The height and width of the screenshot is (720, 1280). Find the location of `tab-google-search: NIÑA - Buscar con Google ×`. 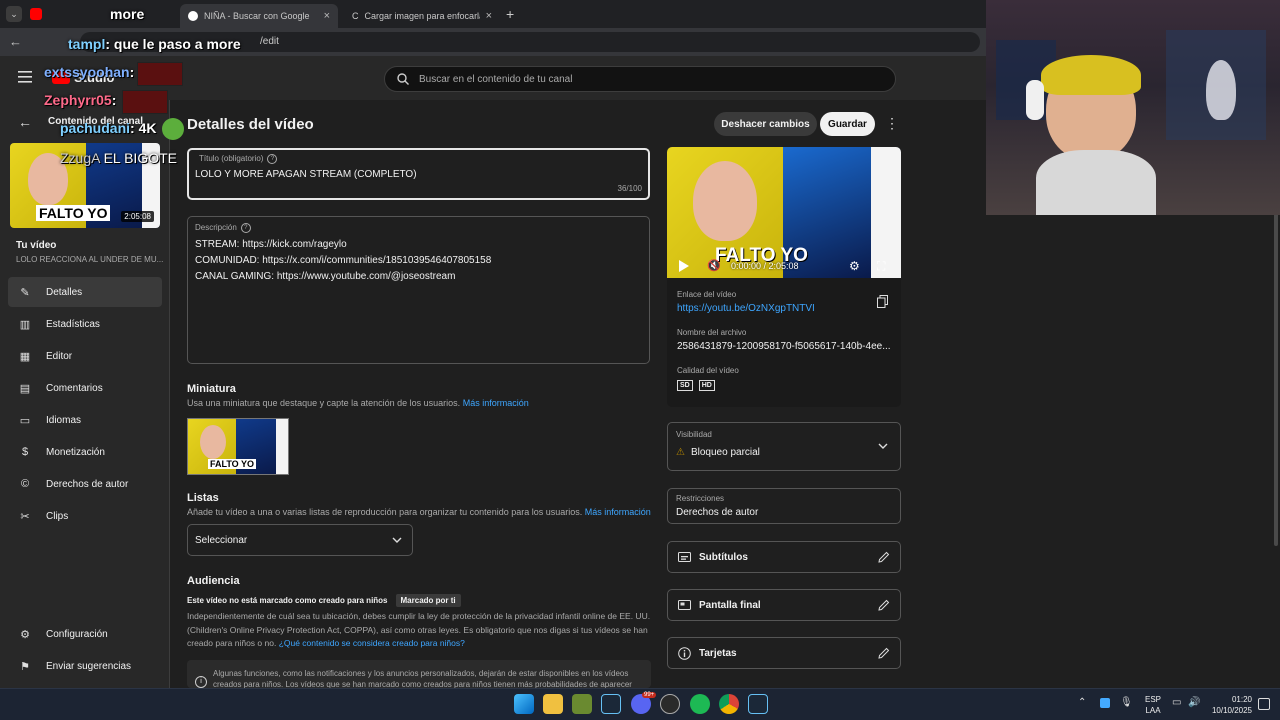

tab-google-search: NIÑA - Buscar con Google × is located at coordinates (259, 16).